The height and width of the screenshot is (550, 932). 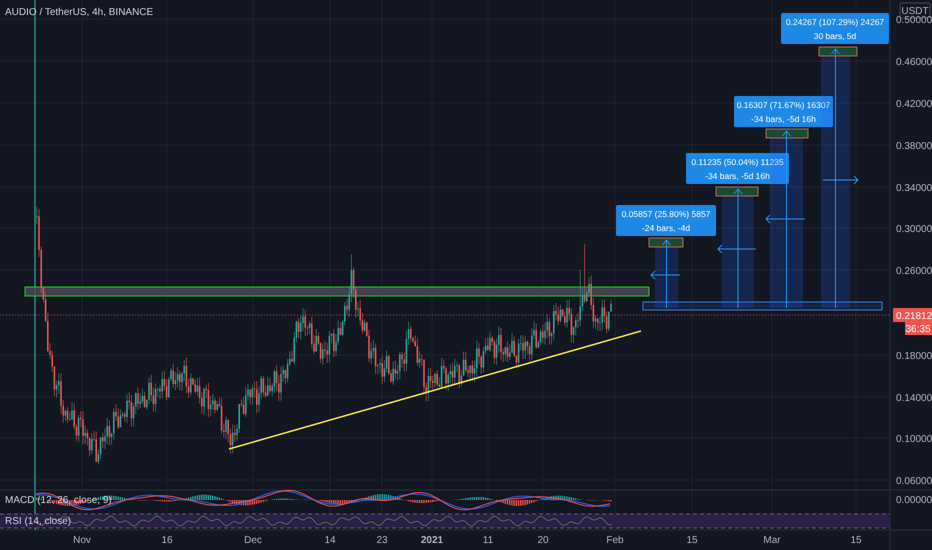 What do you see at coordinates (666, 220) in the screenshot?
I see `measurement-label: 0.05857 (25.80%) 5857 -24 bars, -4d` at bounding box center [666, 220].